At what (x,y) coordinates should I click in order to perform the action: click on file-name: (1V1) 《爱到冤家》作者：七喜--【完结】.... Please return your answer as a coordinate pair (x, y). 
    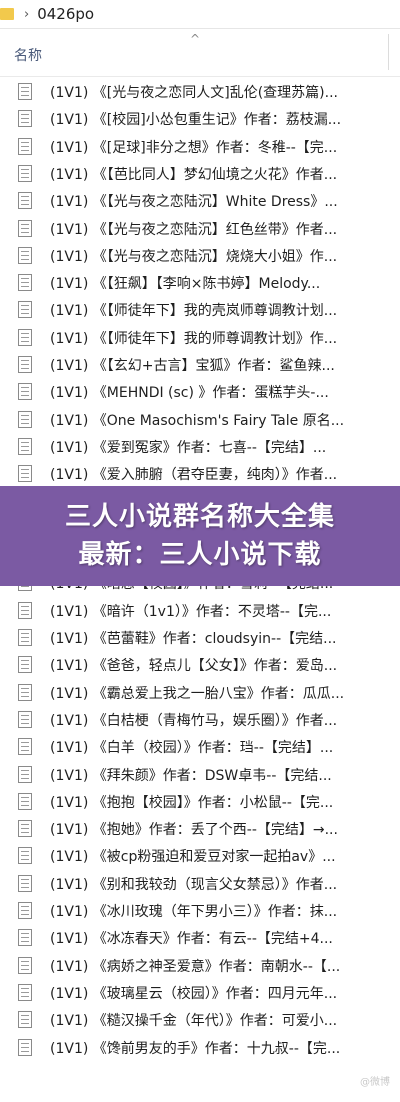
    Looking at the image, I should click on (188, 447).